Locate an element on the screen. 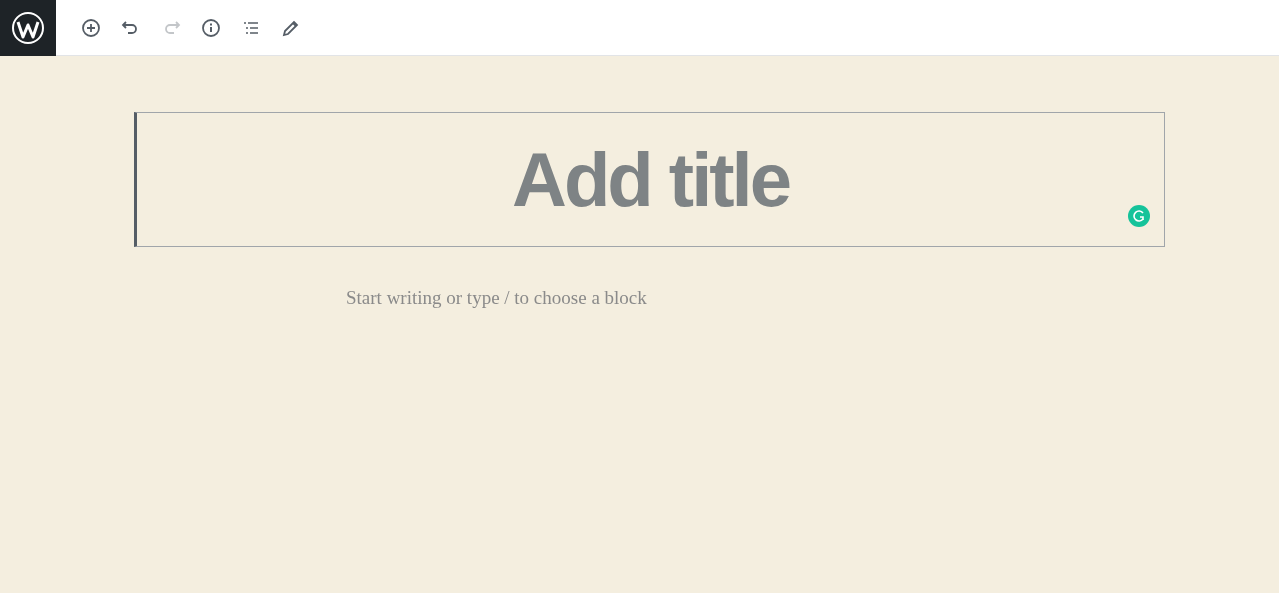 This screenshot has height=593, width=1279. title-placeholder: Add title is located at coordinates (650, 179).